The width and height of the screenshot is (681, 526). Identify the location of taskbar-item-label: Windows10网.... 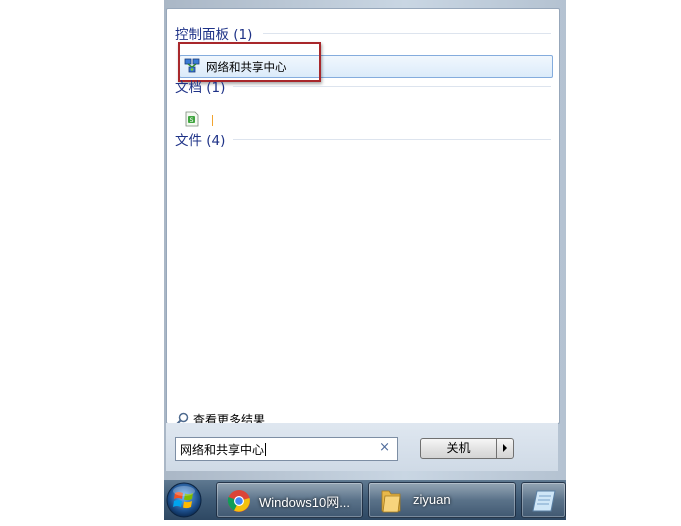
(305, 502).